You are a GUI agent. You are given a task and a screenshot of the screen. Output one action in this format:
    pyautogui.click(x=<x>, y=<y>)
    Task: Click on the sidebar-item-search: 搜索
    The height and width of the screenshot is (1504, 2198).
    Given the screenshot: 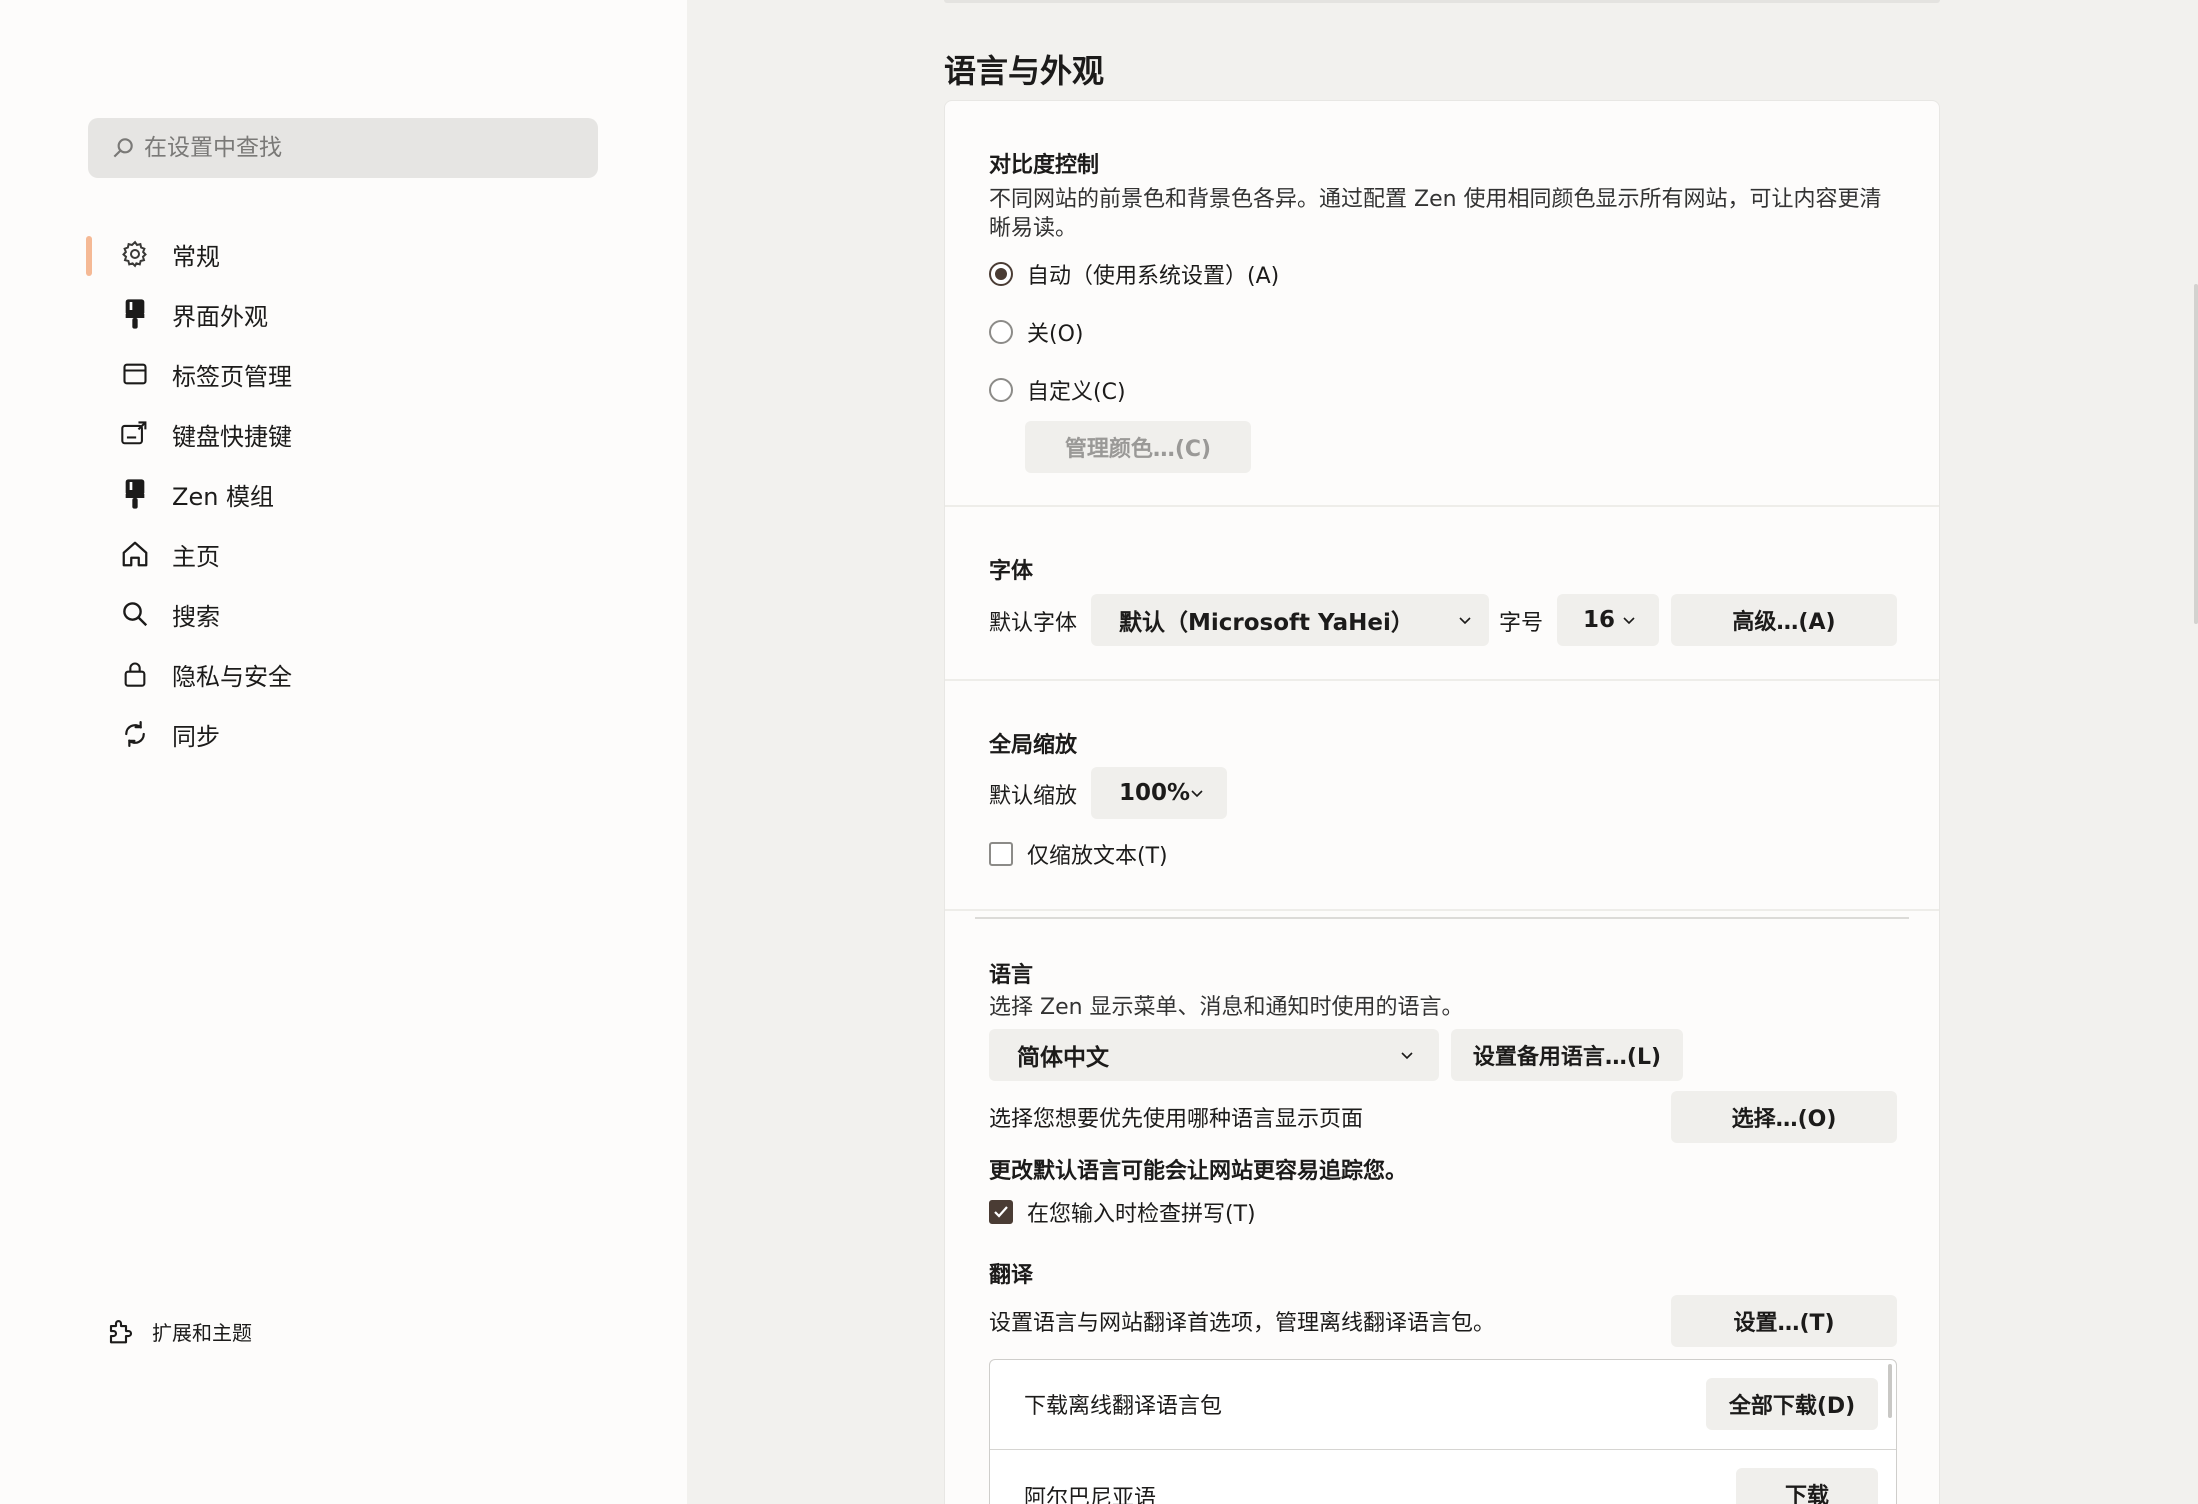 What is the action you would take?
    pyautogui.click(x=366, y=614)
    